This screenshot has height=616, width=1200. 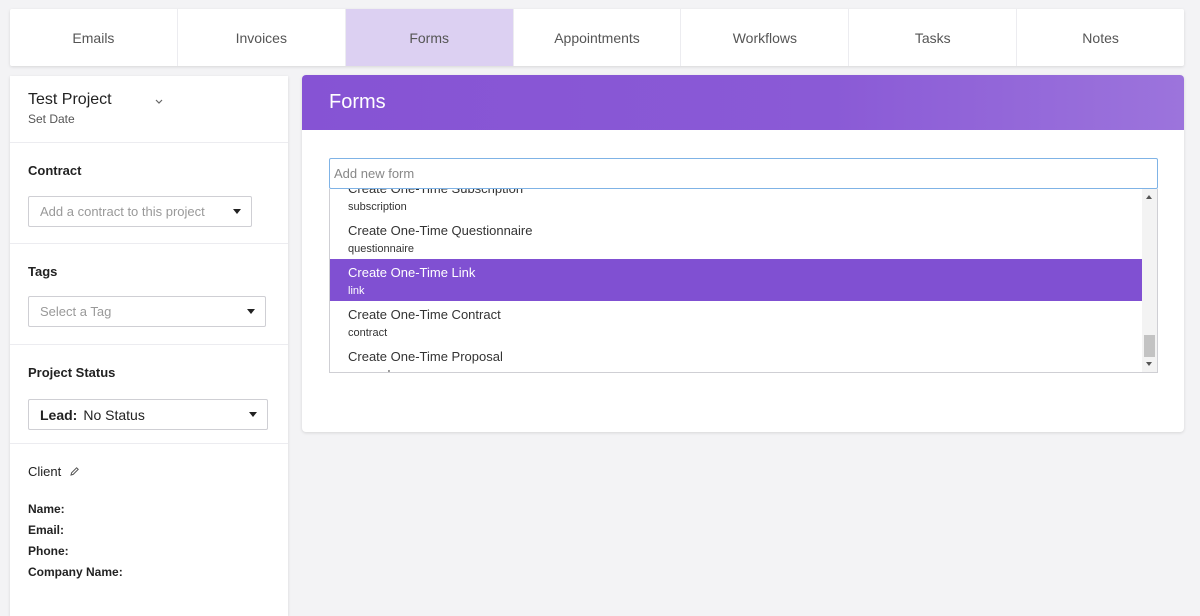 What do you see at coordinates (43, 271) in the screenshot?
I see `tags-label: Tags` at bounding box center [43, 271].